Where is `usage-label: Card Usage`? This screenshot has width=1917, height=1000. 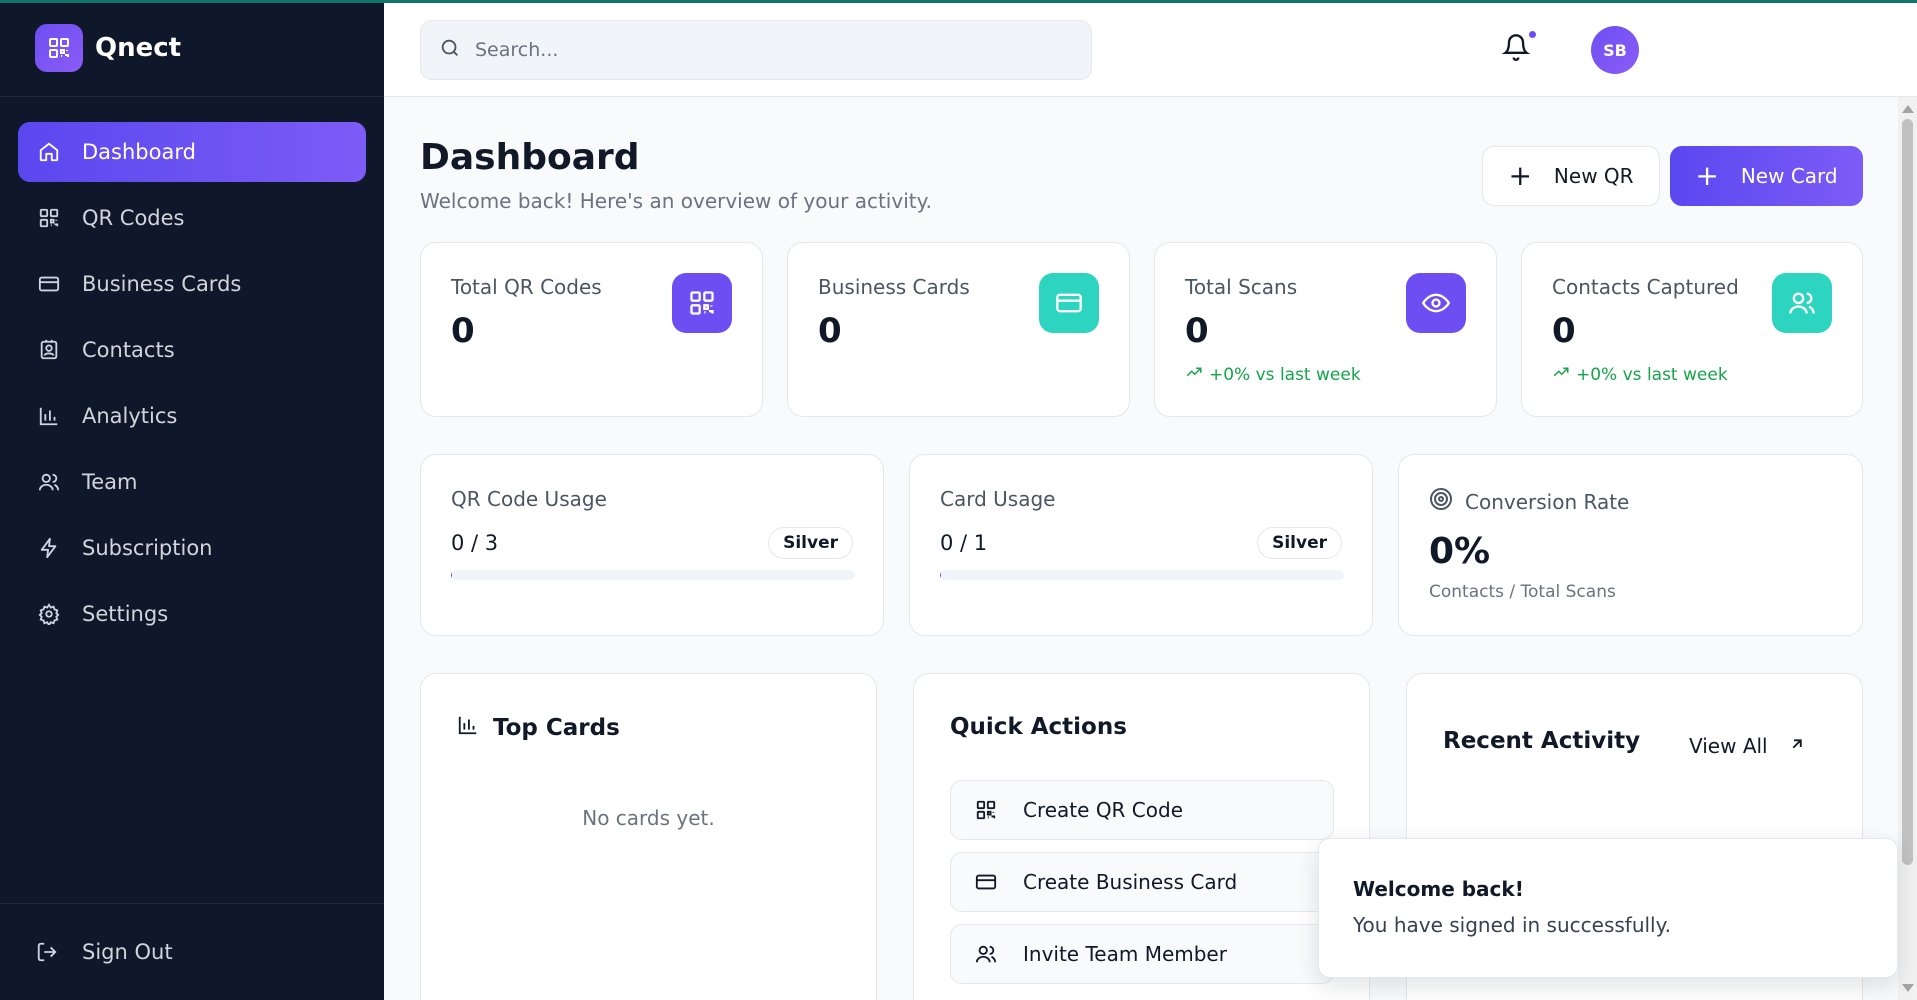
usage-label: Card Usage is located at coordinates (998, 499).